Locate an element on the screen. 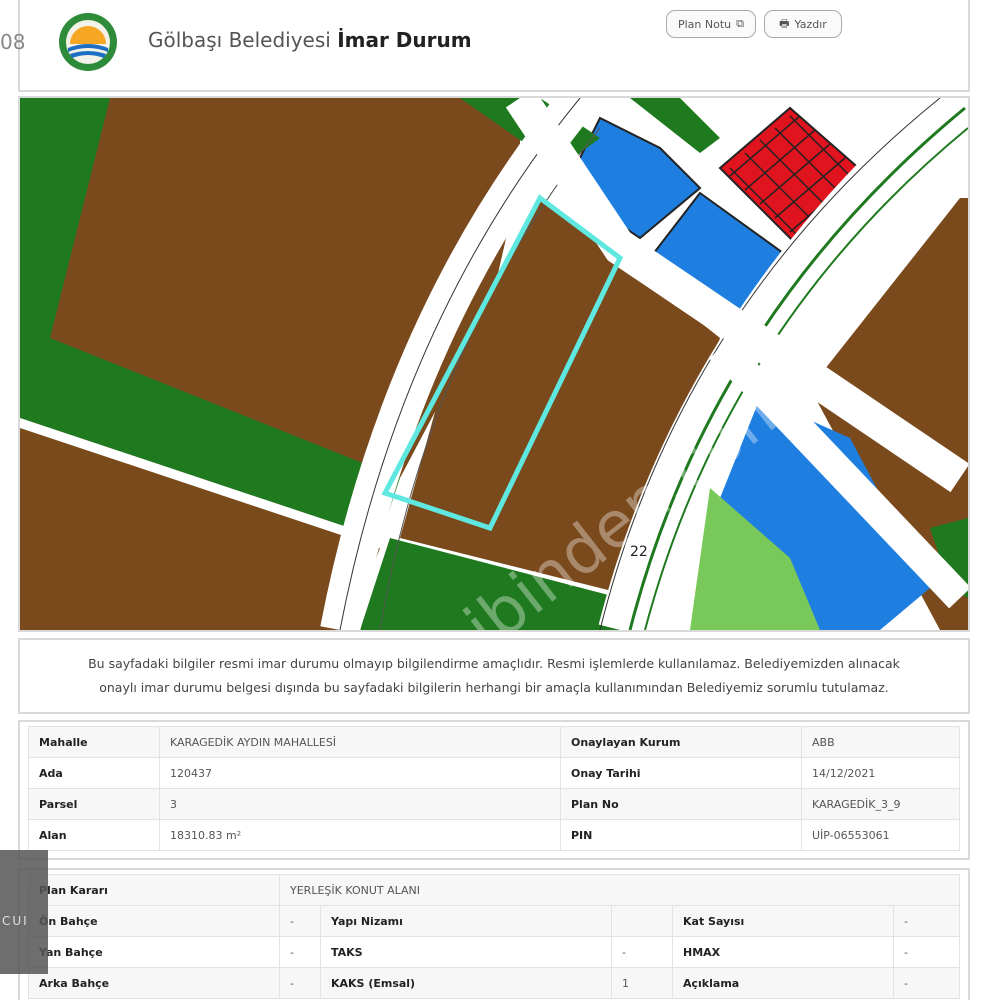 This screenshot has height=1000, width=1000. table-row: Yan Bahçe - TAKS - HMAX - is located at coordinates (494, 952).